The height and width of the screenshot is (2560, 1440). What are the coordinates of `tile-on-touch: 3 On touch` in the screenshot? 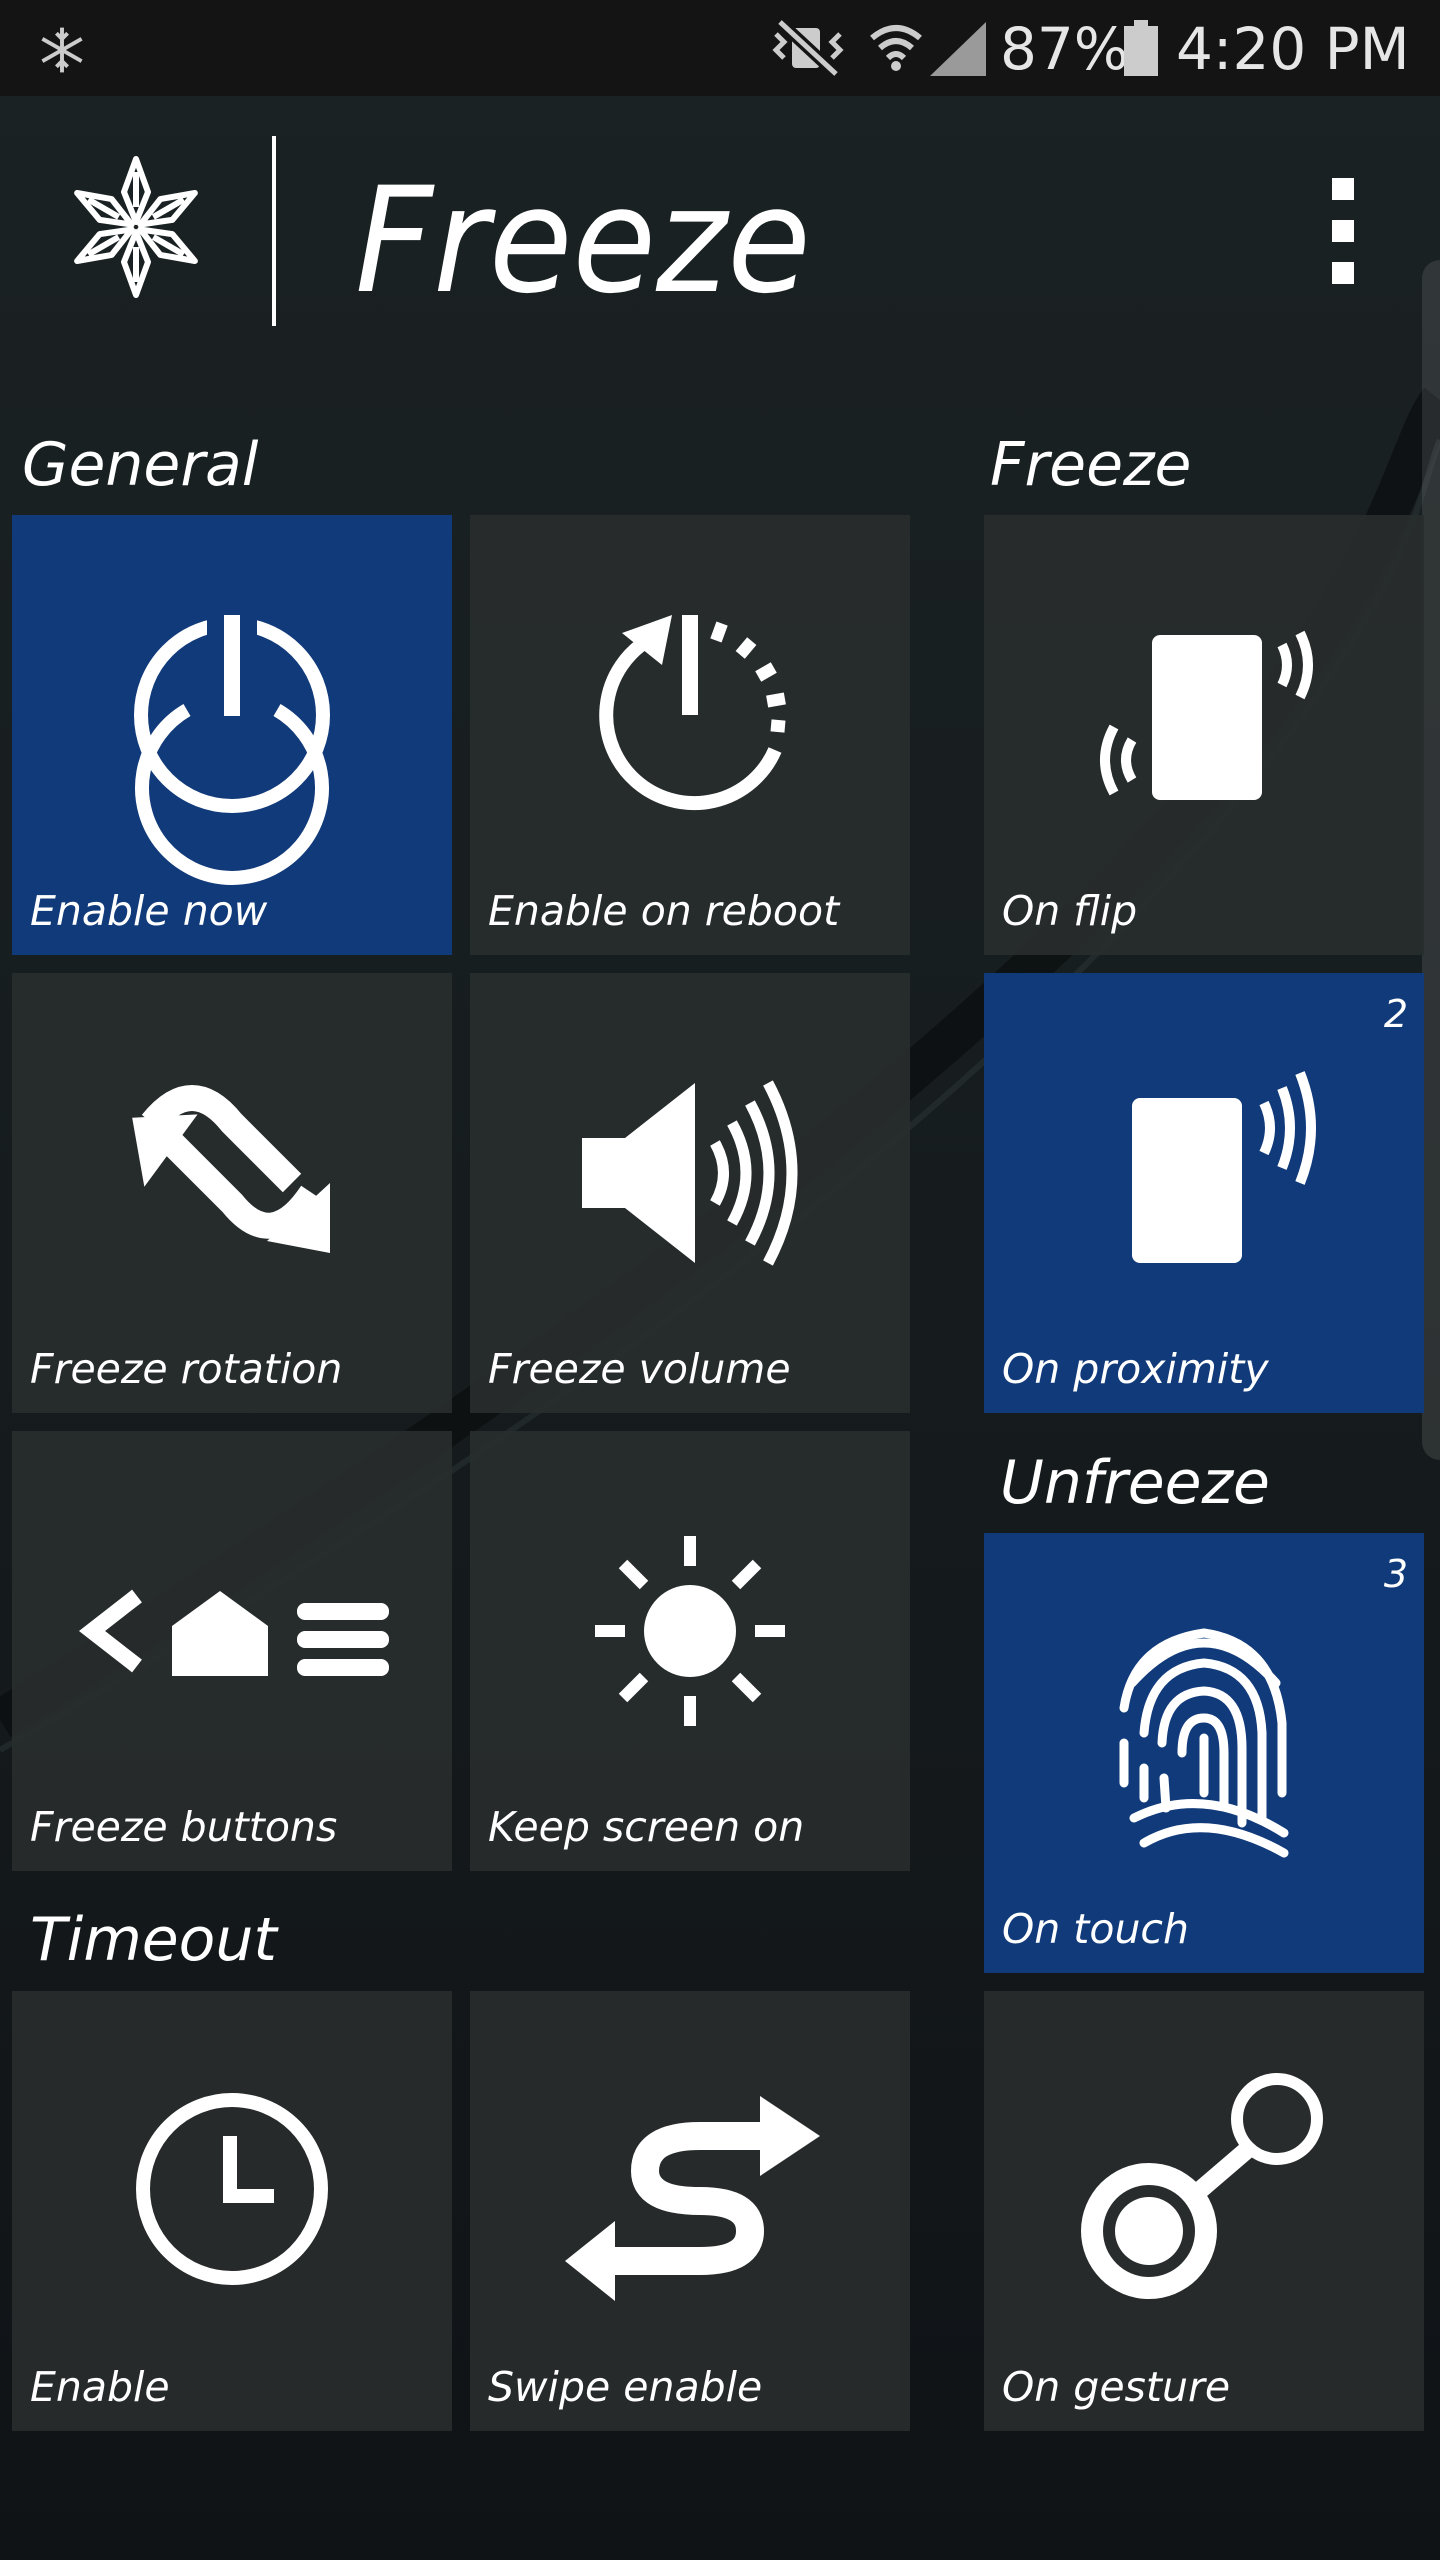 It's located at (1204, 1753).